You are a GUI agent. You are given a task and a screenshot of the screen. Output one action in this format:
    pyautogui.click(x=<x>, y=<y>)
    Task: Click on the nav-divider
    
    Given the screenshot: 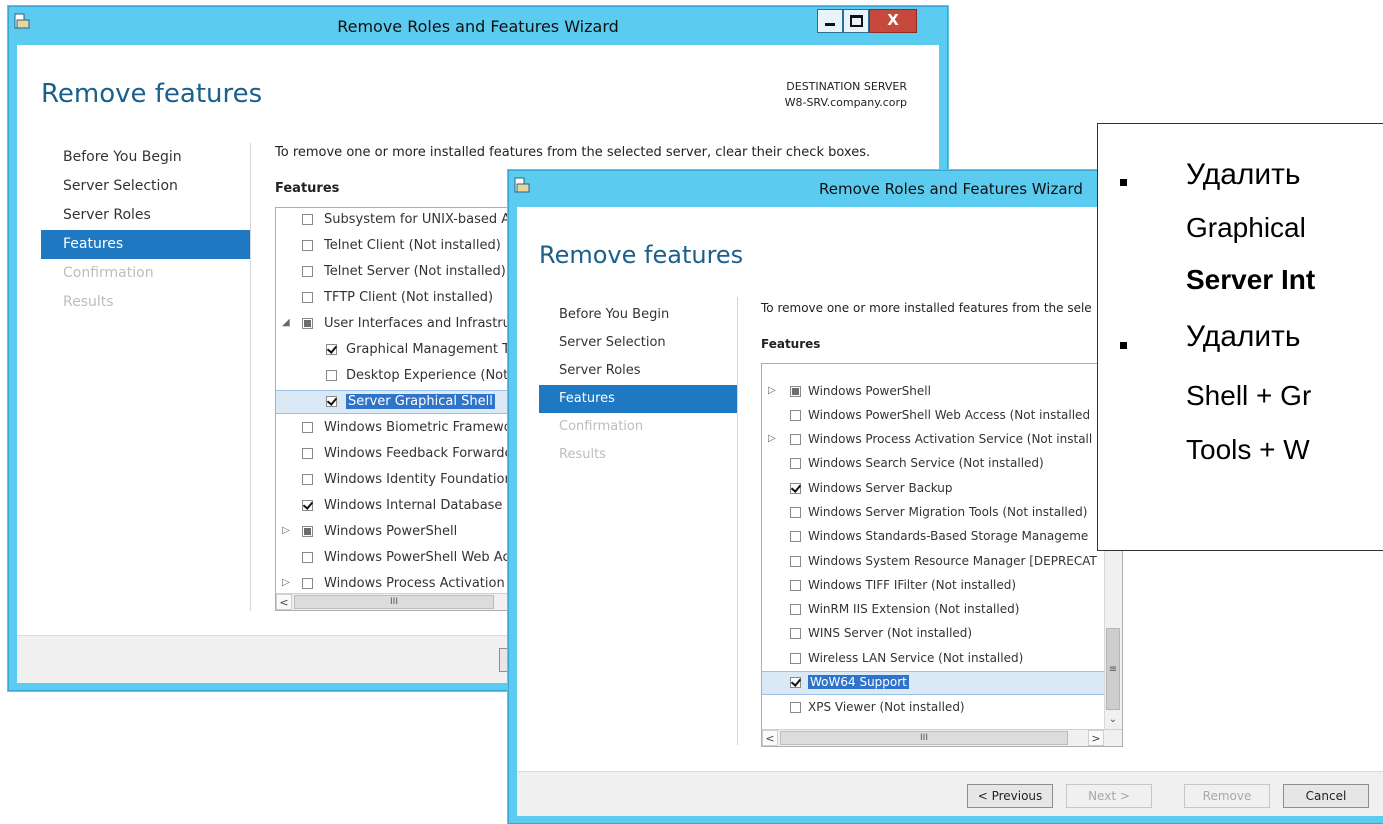 What is the action you would take?
    pyautogui.click(x=250, y=377)
    